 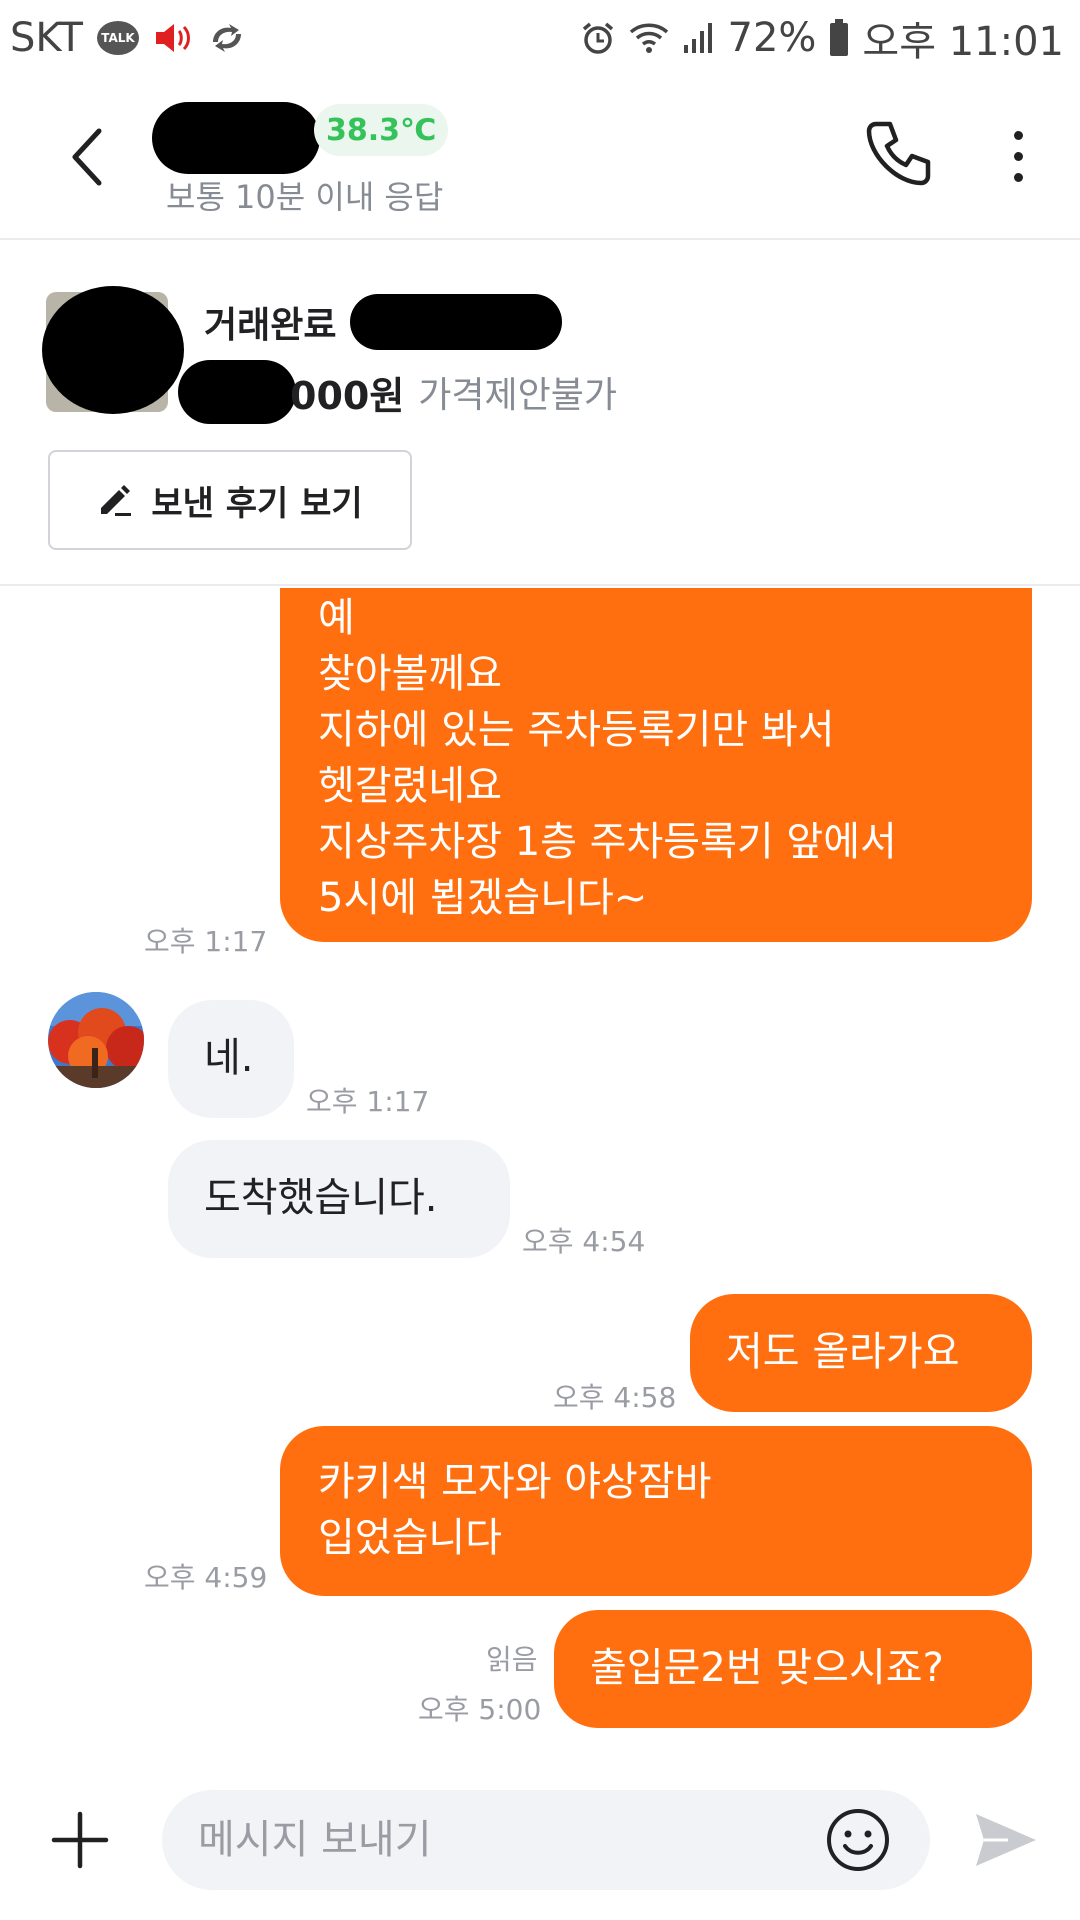 What do you see at coordinates (793, 1669) in the screenshot?
I see `message-bubble-sent: 출입문2번 맞으시죠?` at bounding box center [793, 1669].